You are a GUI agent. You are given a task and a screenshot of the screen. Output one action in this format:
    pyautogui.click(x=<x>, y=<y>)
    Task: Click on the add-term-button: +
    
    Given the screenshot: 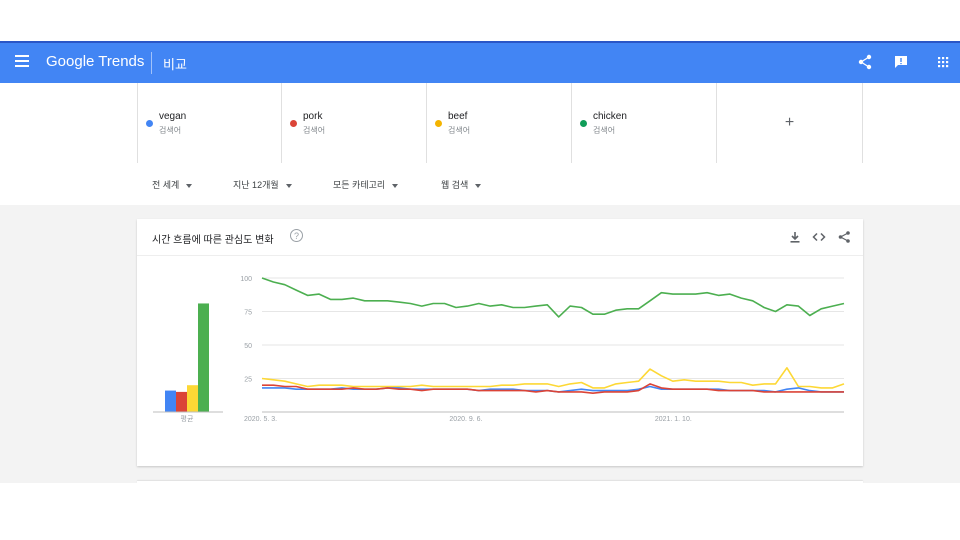 What is the action you would take?
    pyautogui.click(x=790, y=123)
    